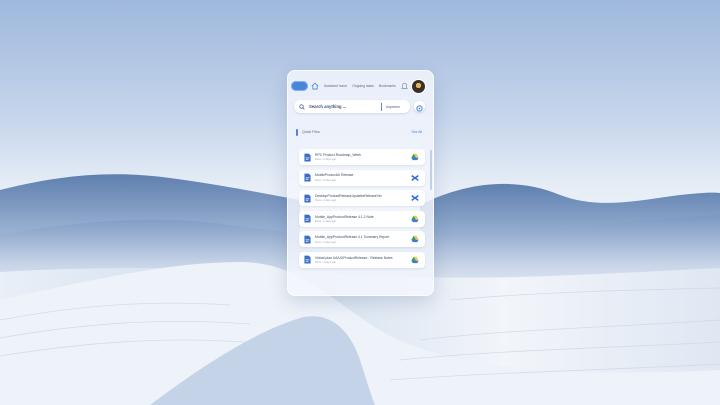  I want to click on quick-files-header: Quick Files See All, so click(359, 132).